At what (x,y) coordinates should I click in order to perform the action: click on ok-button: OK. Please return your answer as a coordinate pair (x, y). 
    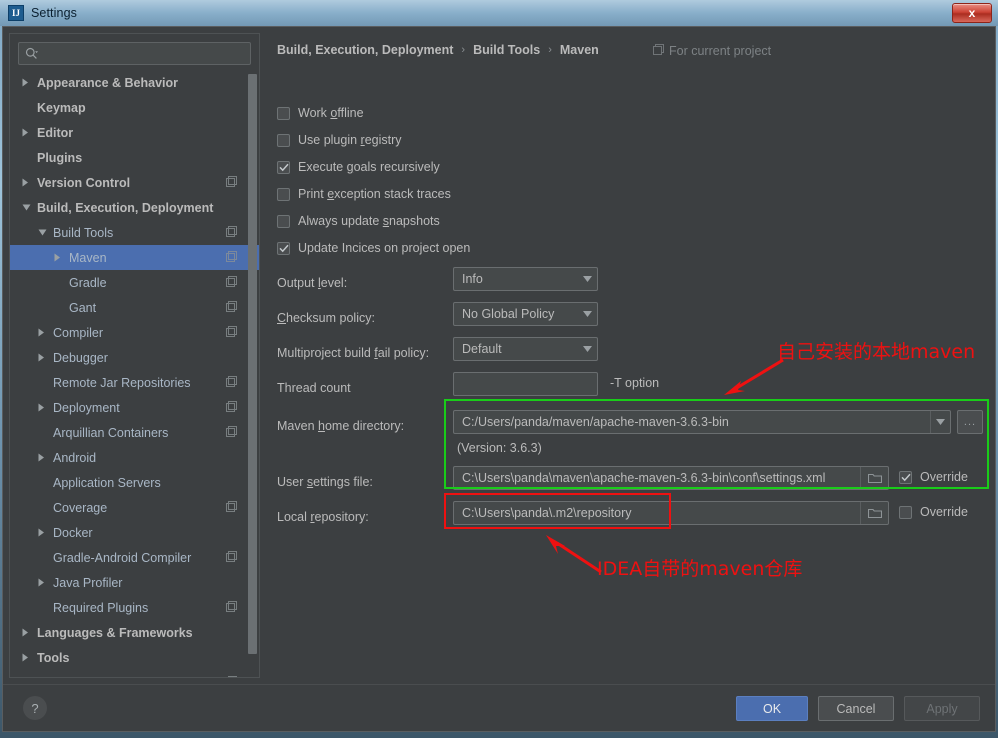
    Looking at the image, I should click on (772, 708).